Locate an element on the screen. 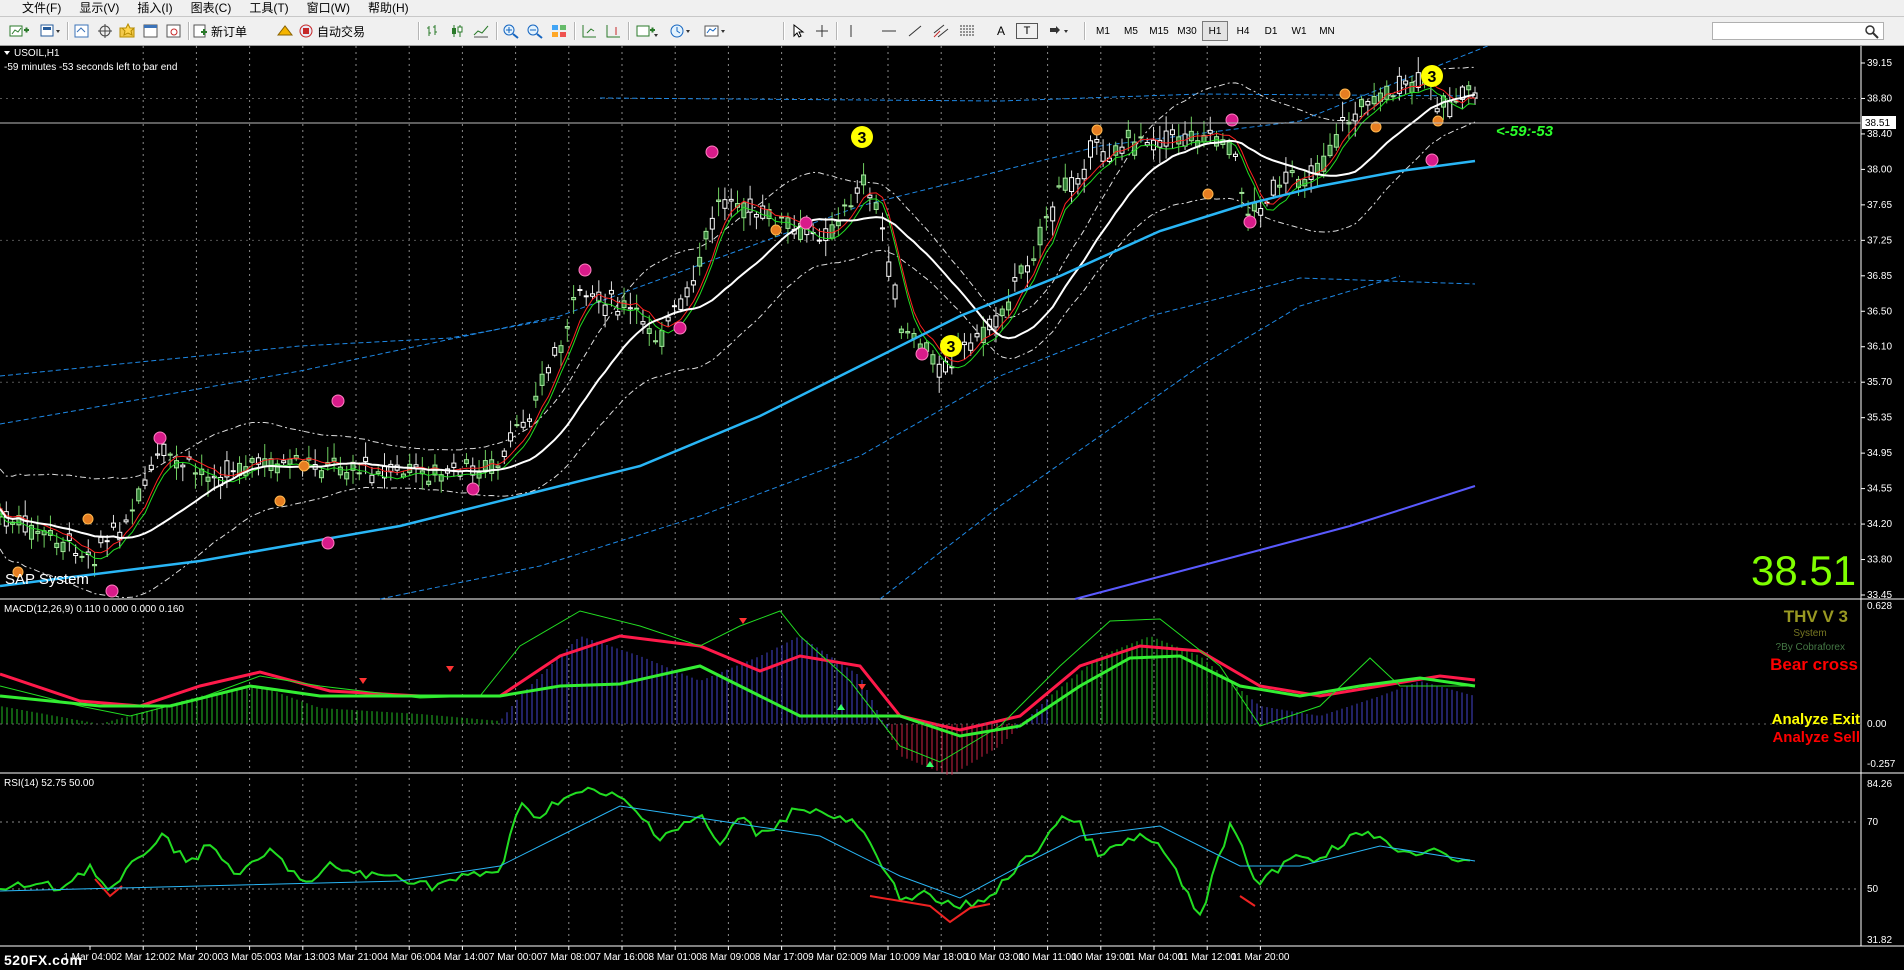  timeframe-m15: M15 is located at coordinates (1159, 31).